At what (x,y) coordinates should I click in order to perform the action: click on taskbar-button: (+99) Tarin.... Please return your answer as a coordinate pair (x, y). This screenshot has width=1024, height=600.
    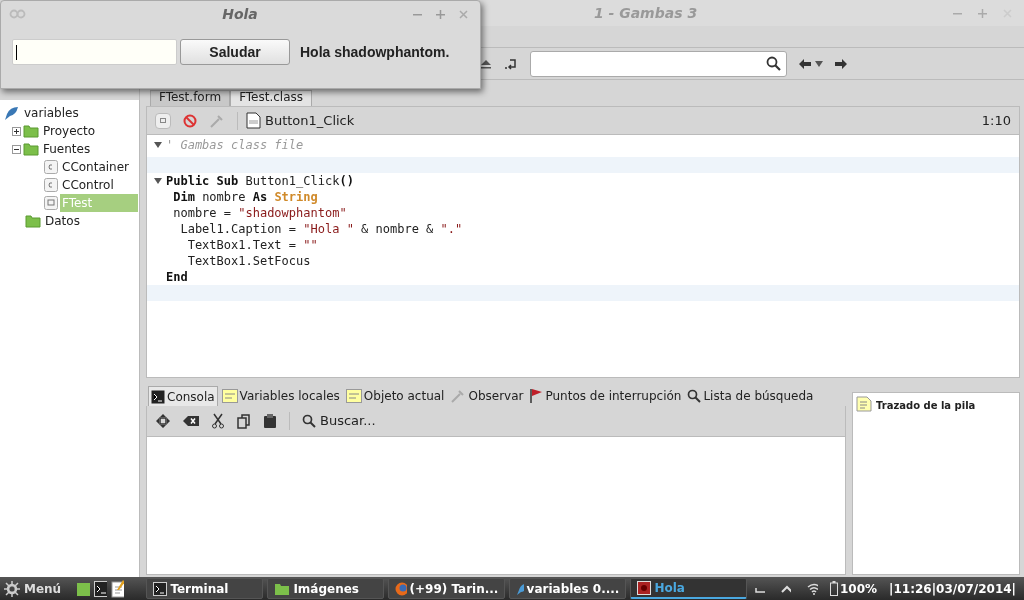
    Looking at the image, I should click on (447, 588).